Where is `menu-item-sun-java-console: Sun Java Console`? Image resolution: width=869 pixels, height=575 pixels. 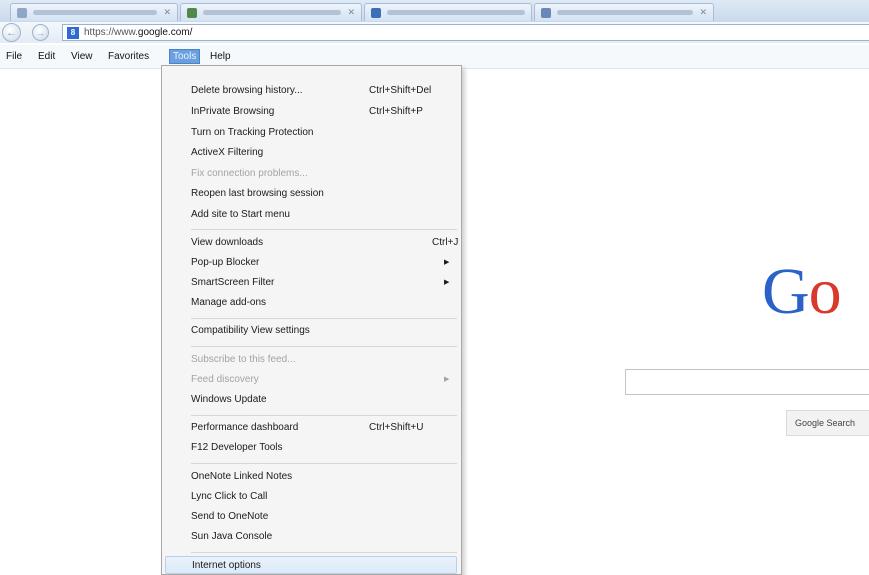
menu-item-sun-java-console: Sun Java Console is located at coordinates (326, 537).